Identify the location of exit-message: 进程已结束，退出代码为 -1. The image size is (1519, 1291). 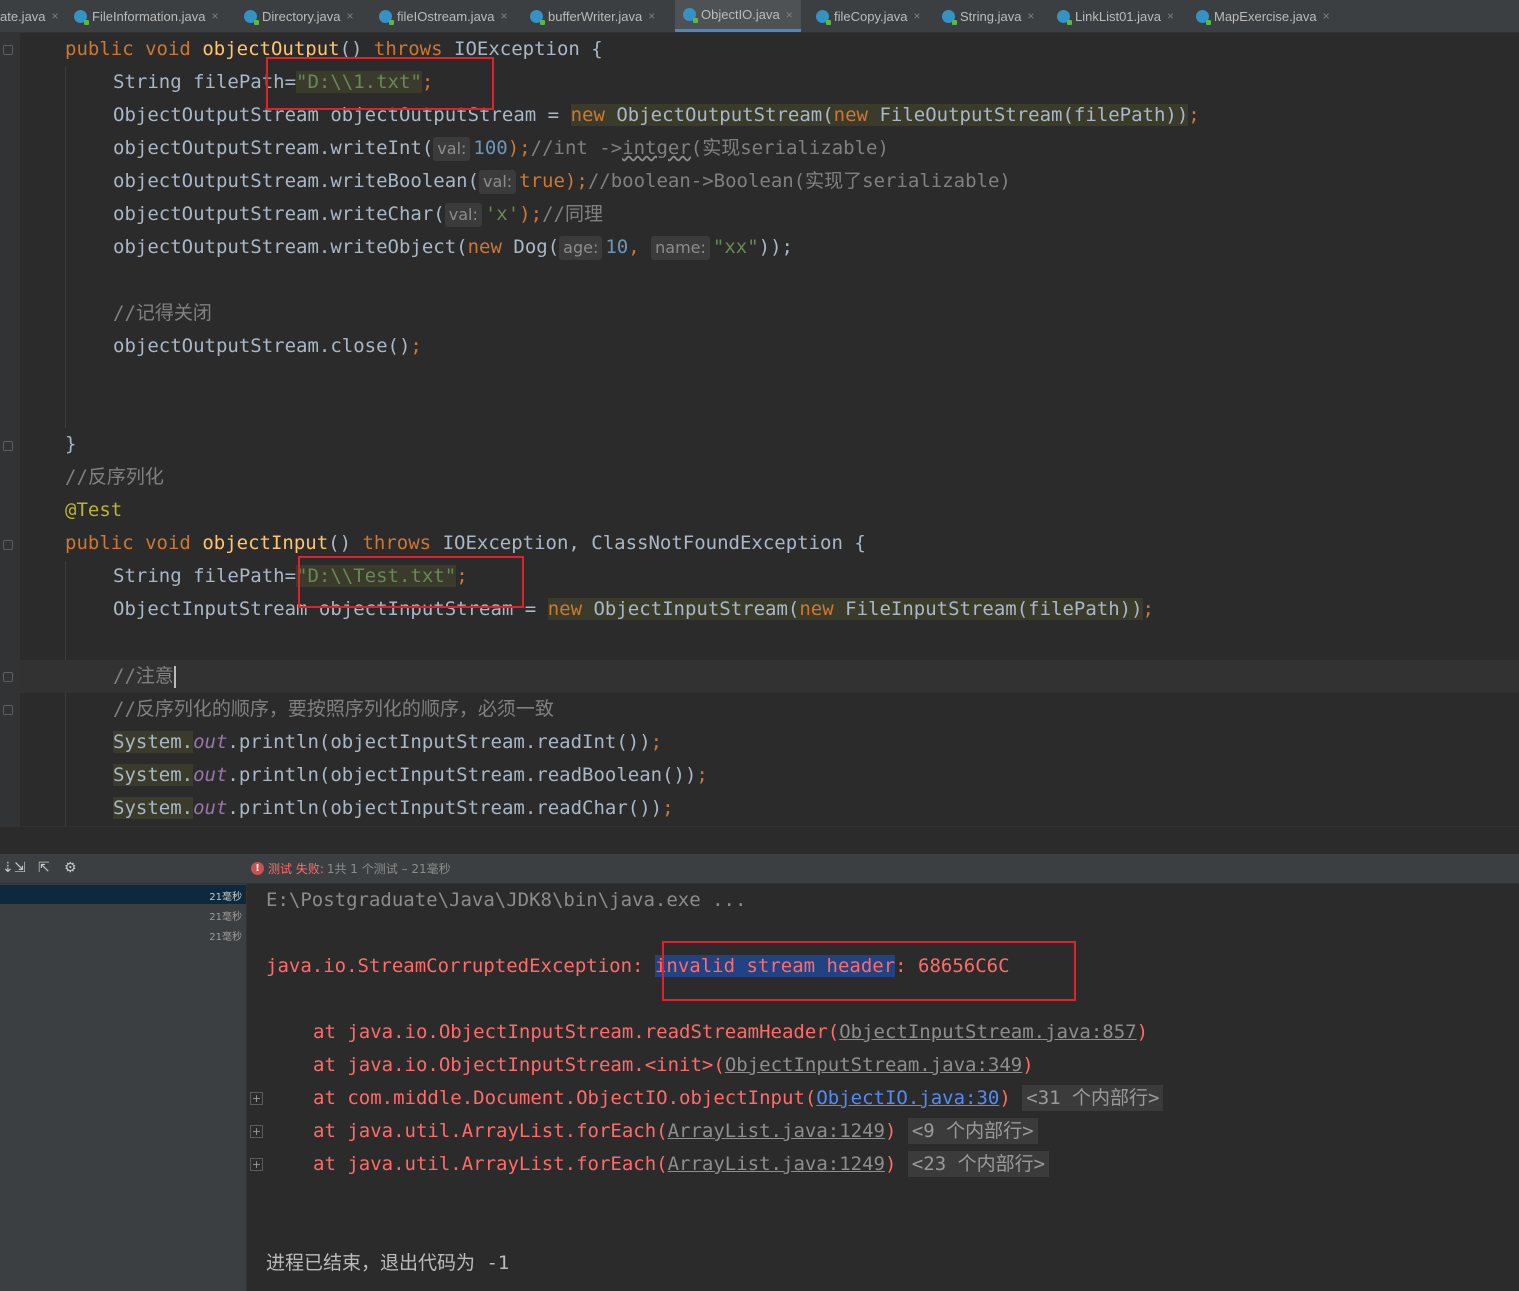
(388, 1263).